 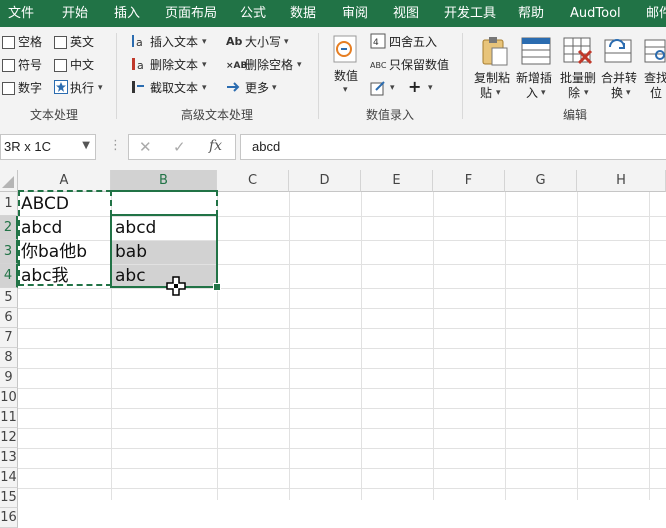 What do you see at coordinates (82, 65) in the screenshot?
I see `chinese-label: 中文` at bounding box center [82, 65].